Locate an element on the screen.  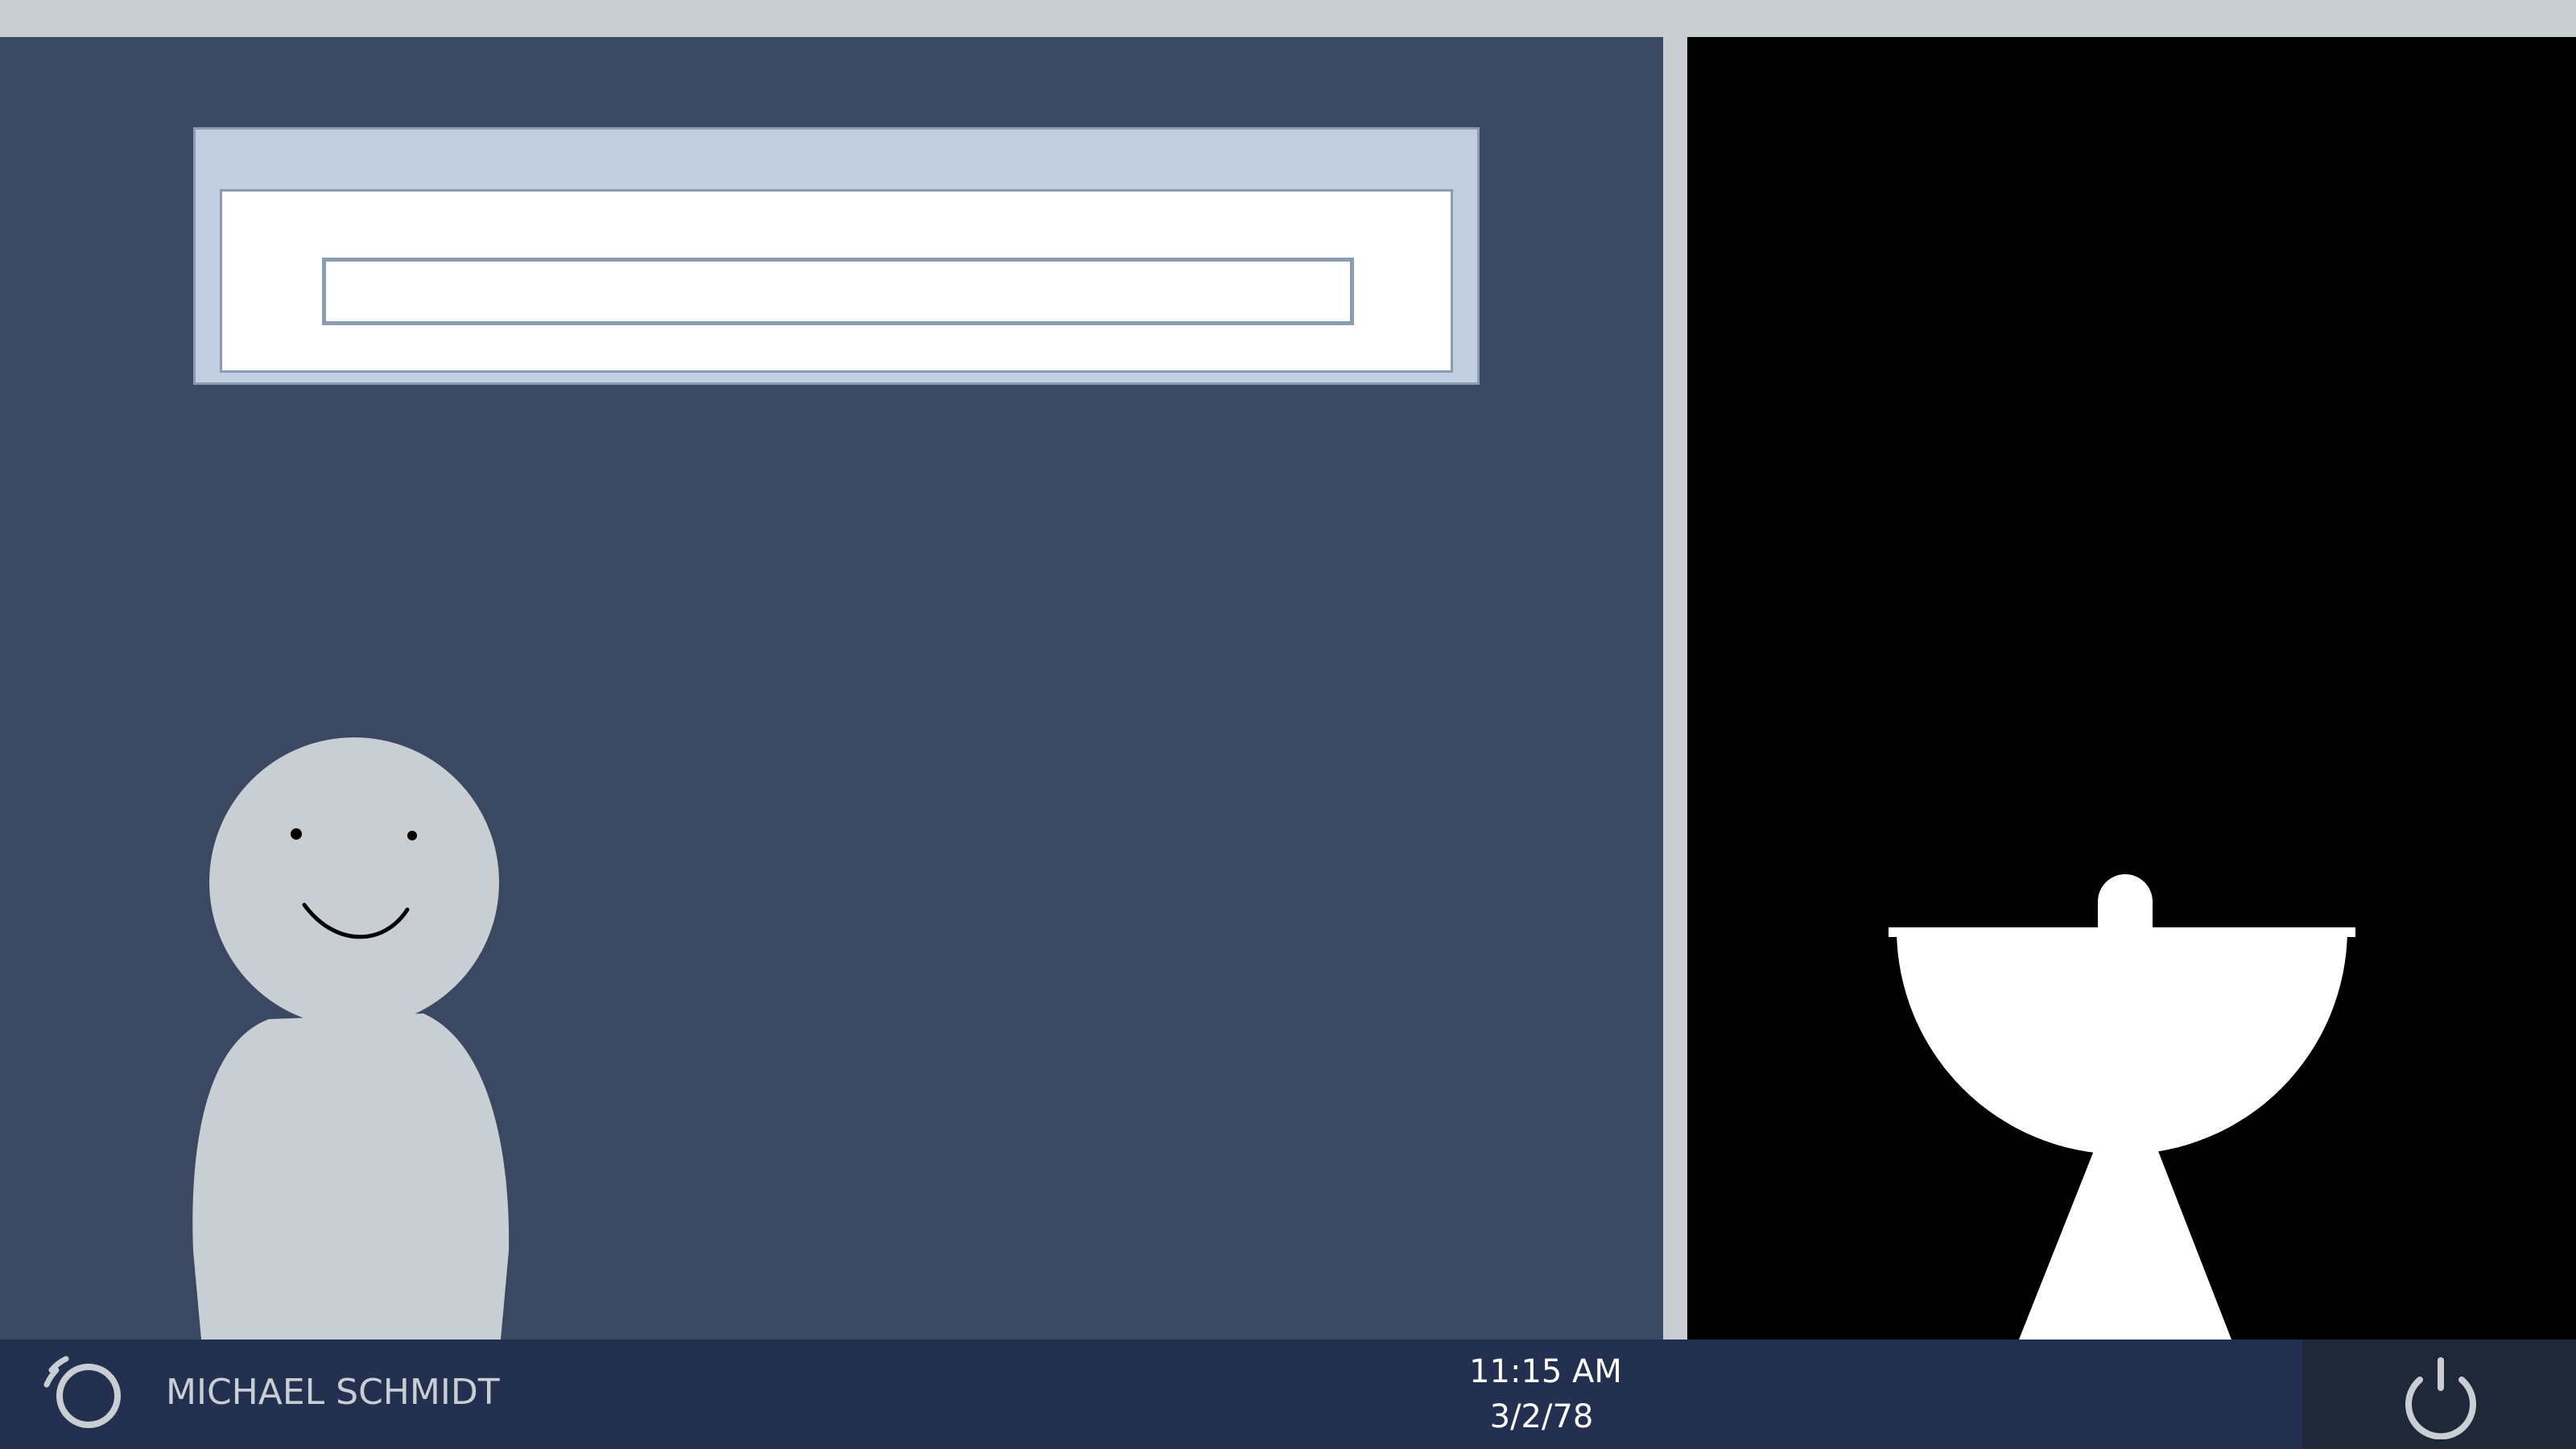
power-icon is located at coordinates (2441, 1394).